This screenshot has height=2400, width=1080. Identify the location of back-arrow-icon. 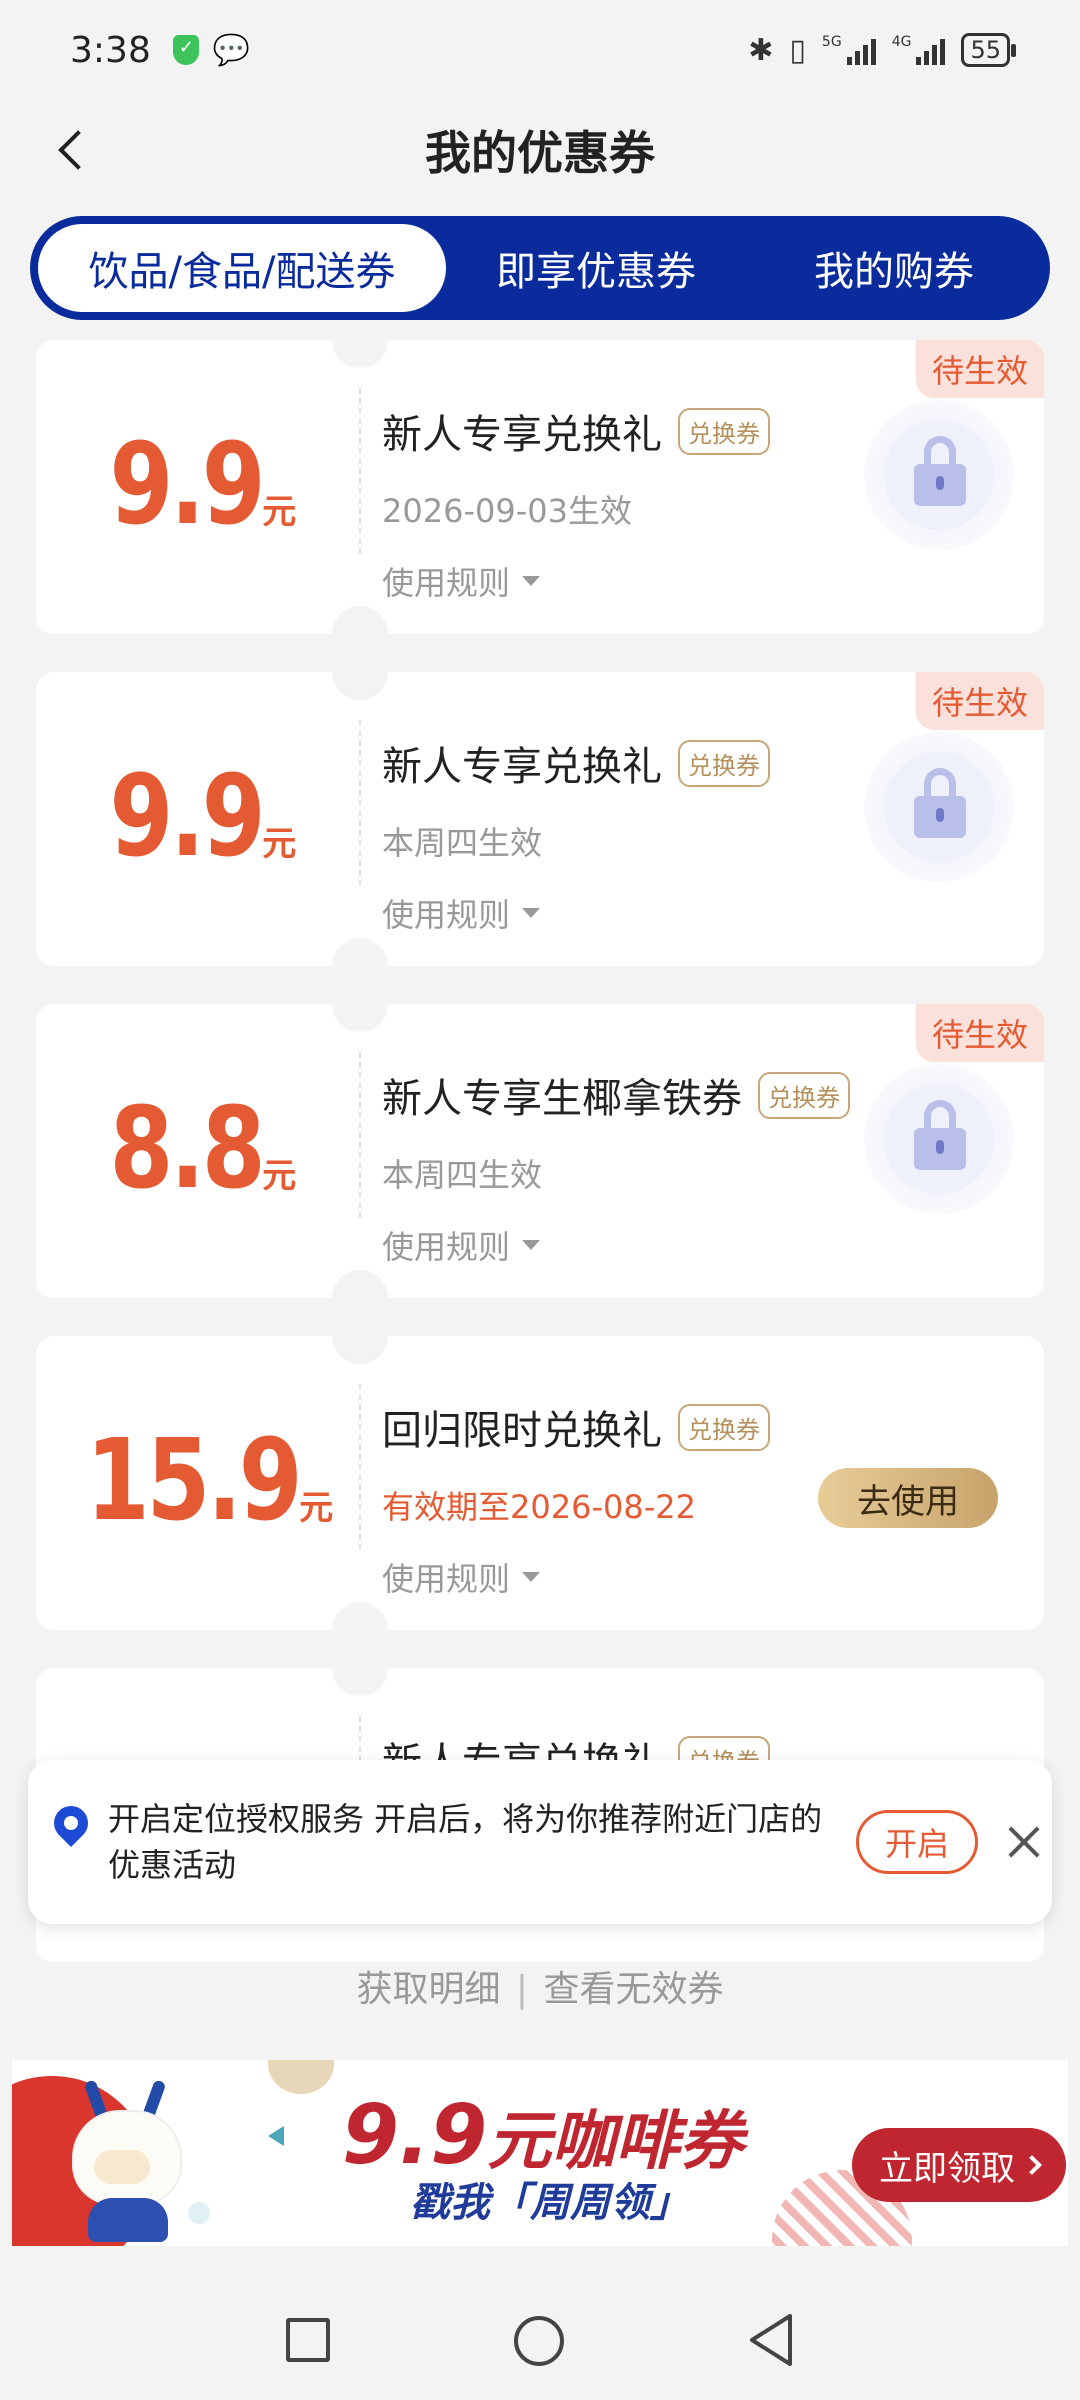
(75, 150).